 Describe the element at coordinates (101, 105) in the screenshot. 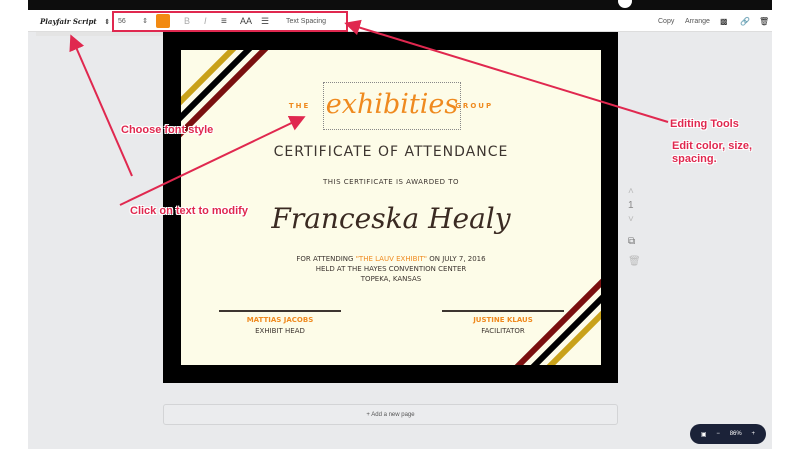

I see `arrow-font-style` at that location.